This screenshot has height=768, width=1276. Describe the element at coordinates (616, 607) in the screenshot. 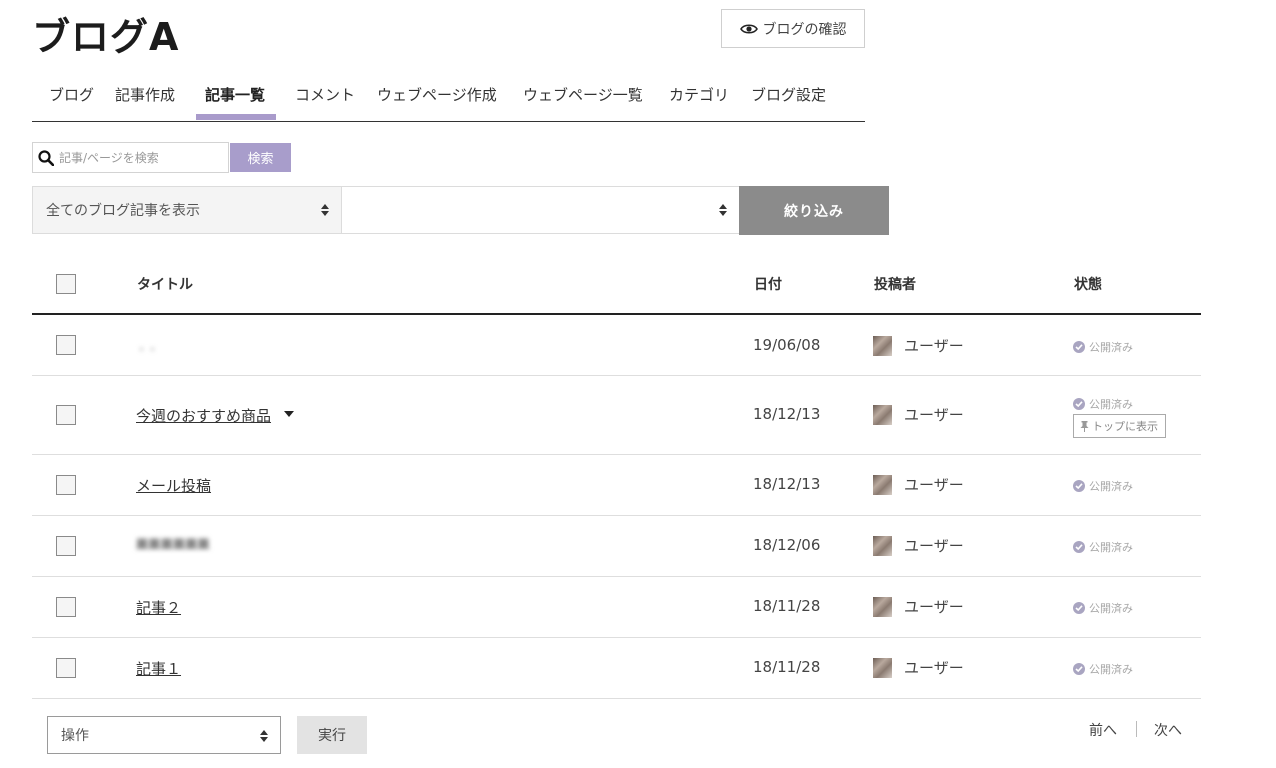

I see `table-row: 記事２ 18/11/28 ユーザー 公開済み` at that location.